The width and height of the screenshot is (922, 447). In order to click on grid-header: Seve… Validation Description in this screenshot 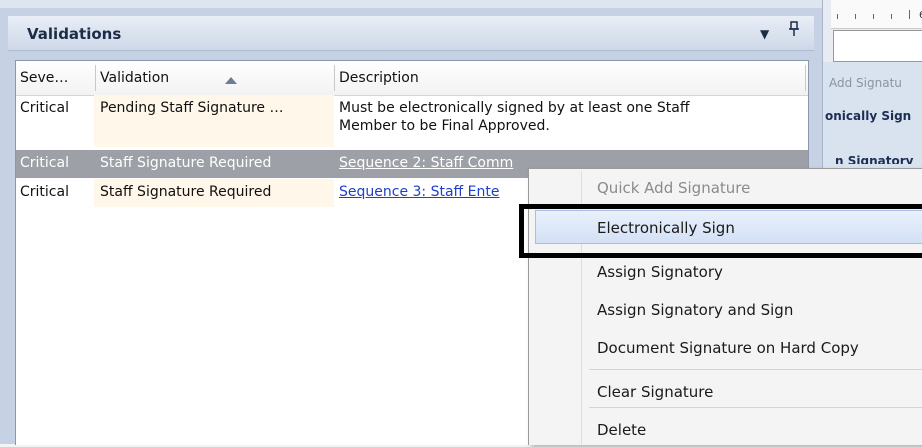, I will do `click(412, 78)`.